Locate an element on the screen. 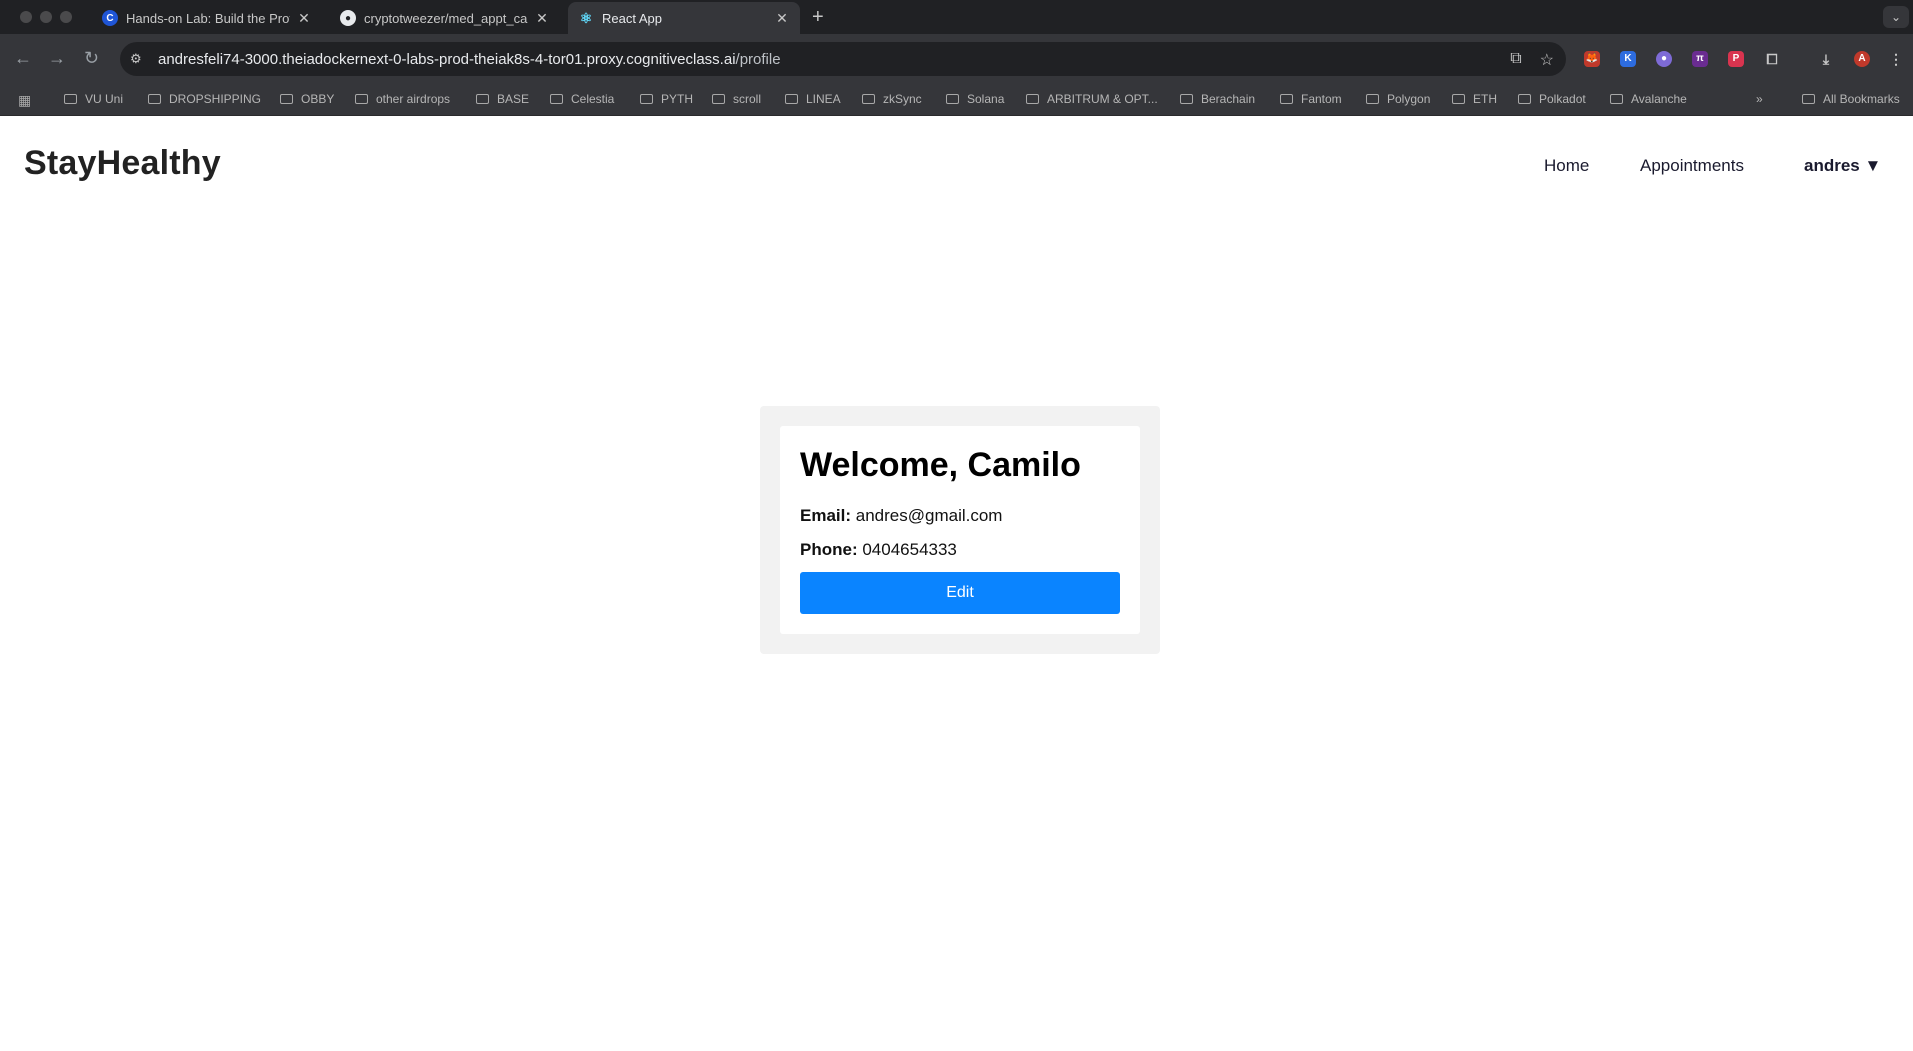  install-app-icon: ⧉ is located at coordinates (1515, 60).